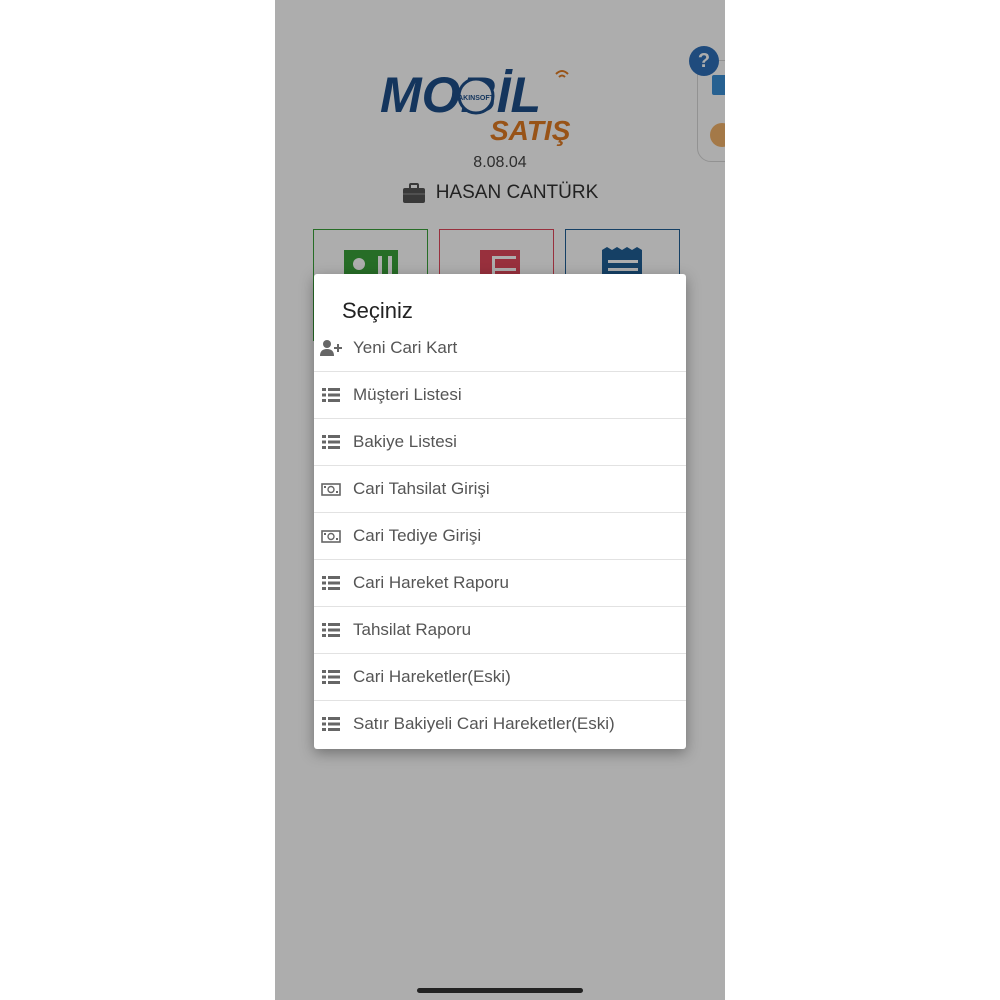  I want to click on menu-item-label: Müşteri Listesi, so click(407, 394).